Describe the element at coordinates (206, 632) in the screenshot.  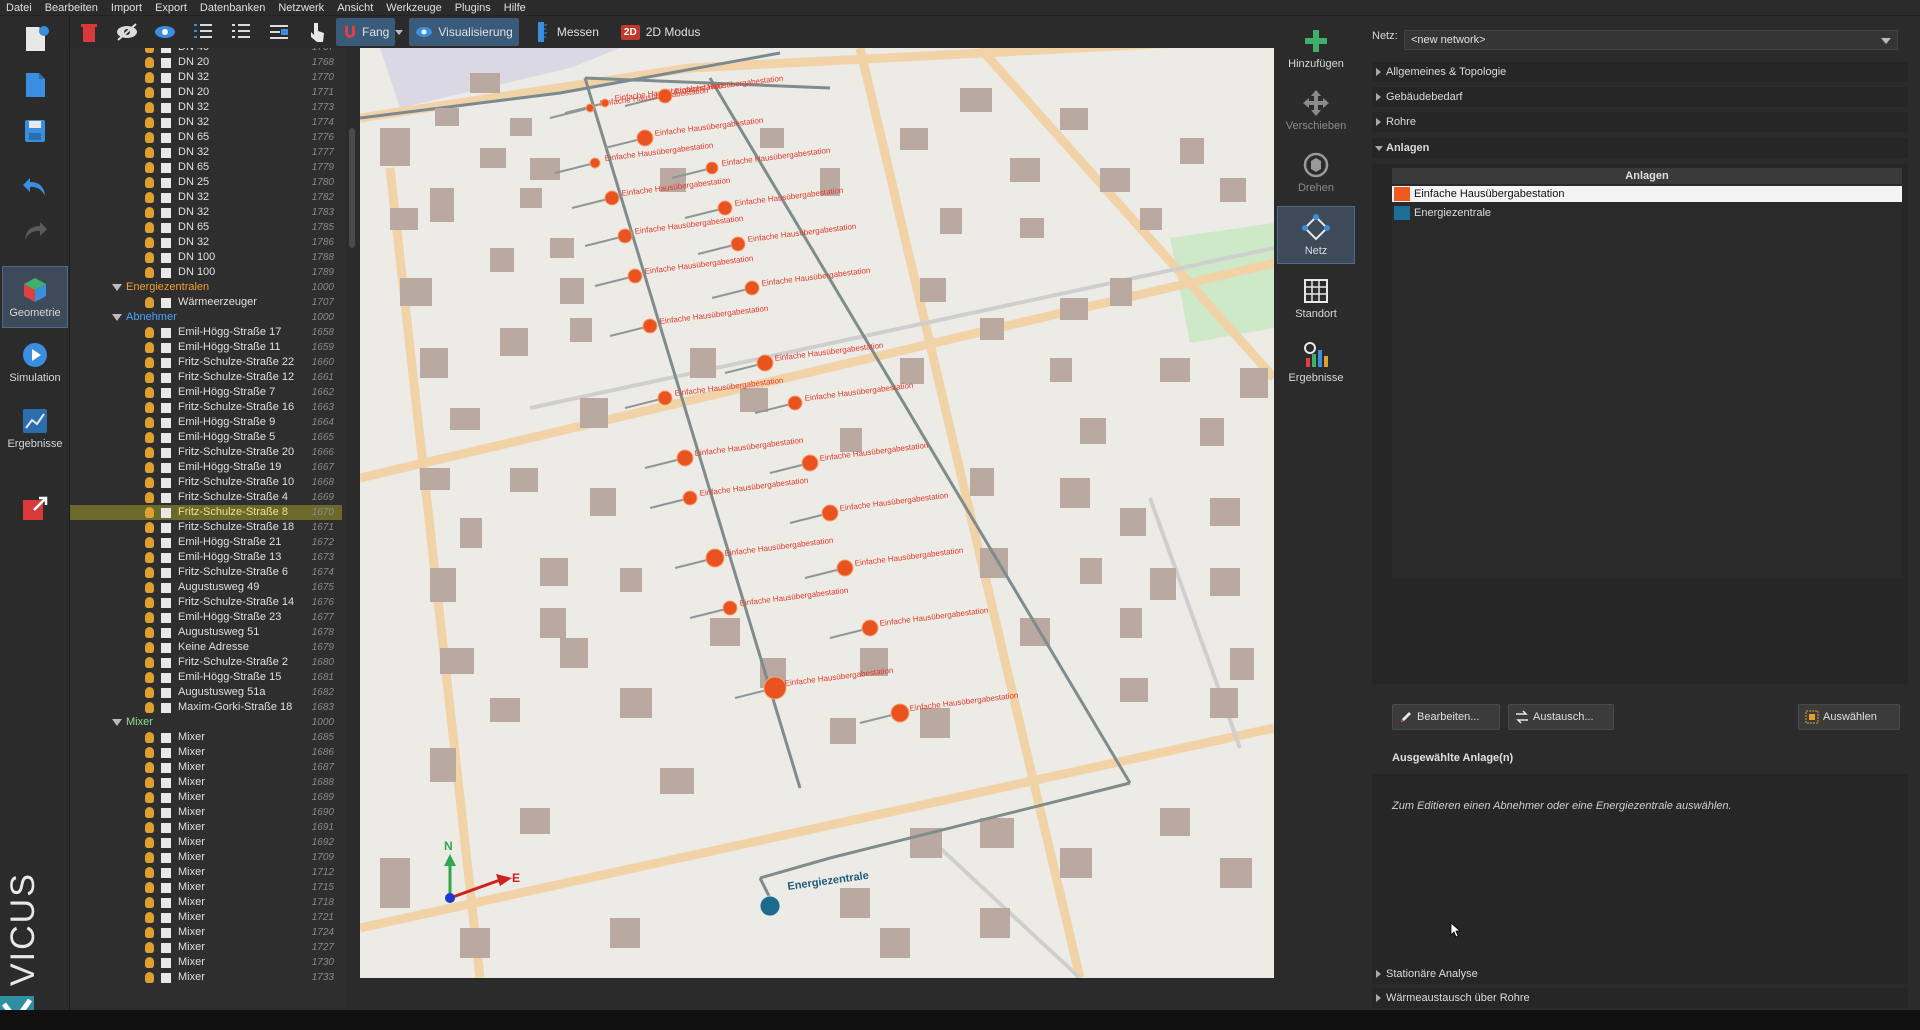
I see `tree-item: Augustusweg 51 1678` at that location.